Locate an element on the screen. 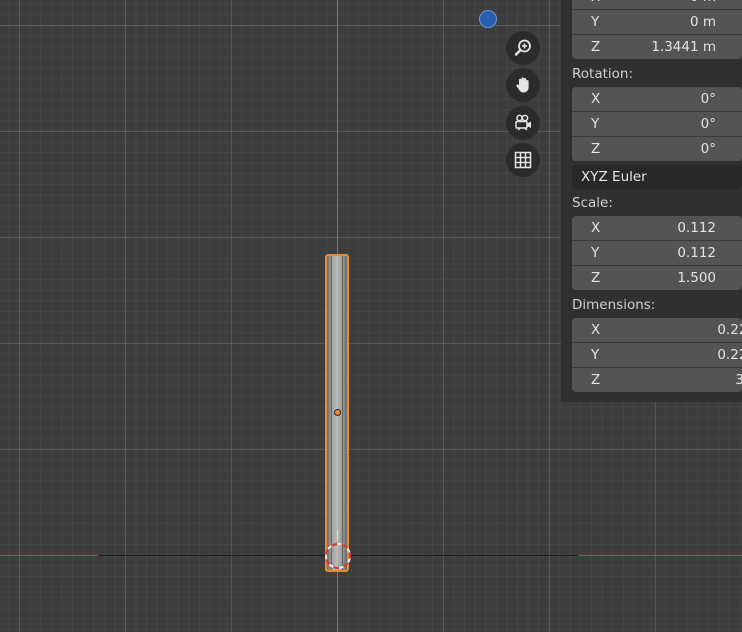  pan-button is located at coordinates (523, 85).